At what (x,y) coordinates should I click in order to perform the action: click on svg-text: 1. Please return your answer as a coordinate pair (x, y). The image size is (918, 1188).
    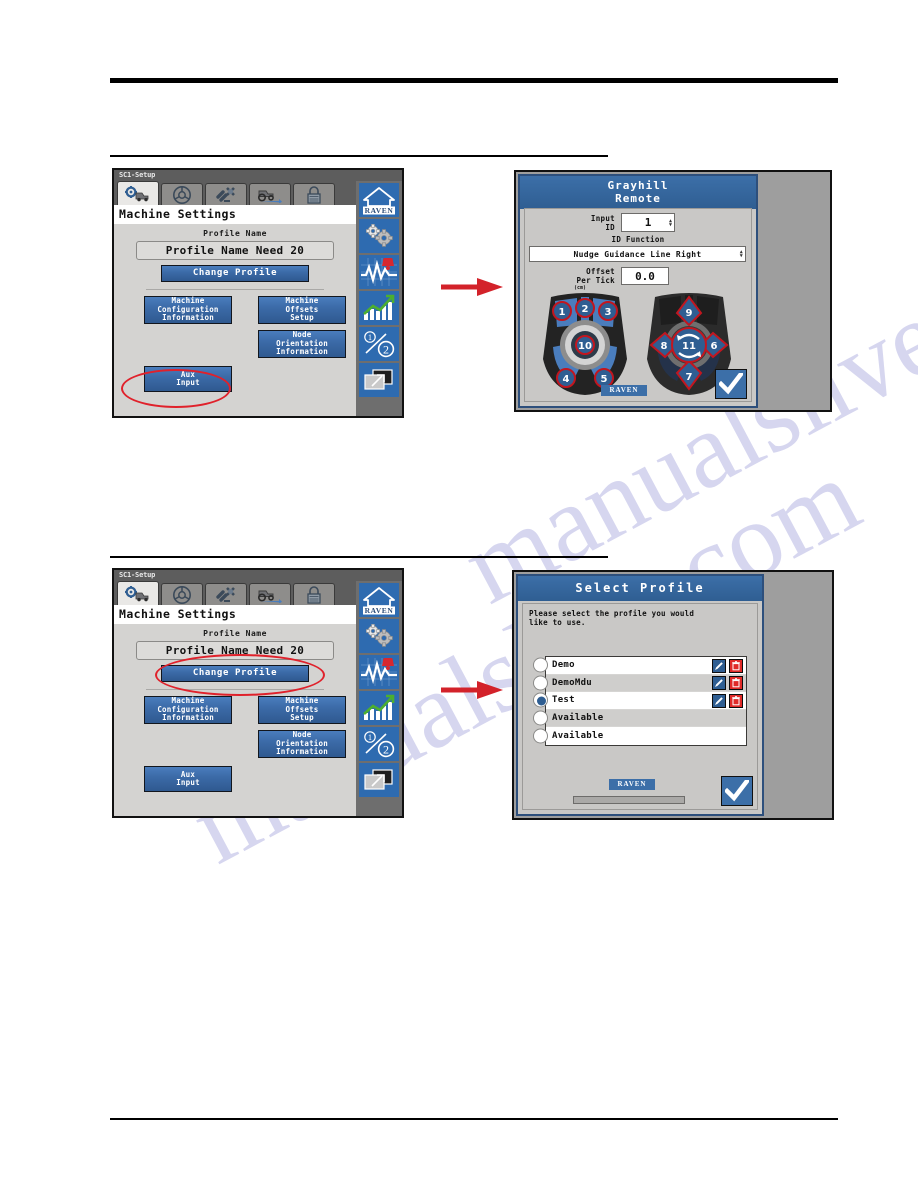
    Looking at the image, I should click on (370, 737).